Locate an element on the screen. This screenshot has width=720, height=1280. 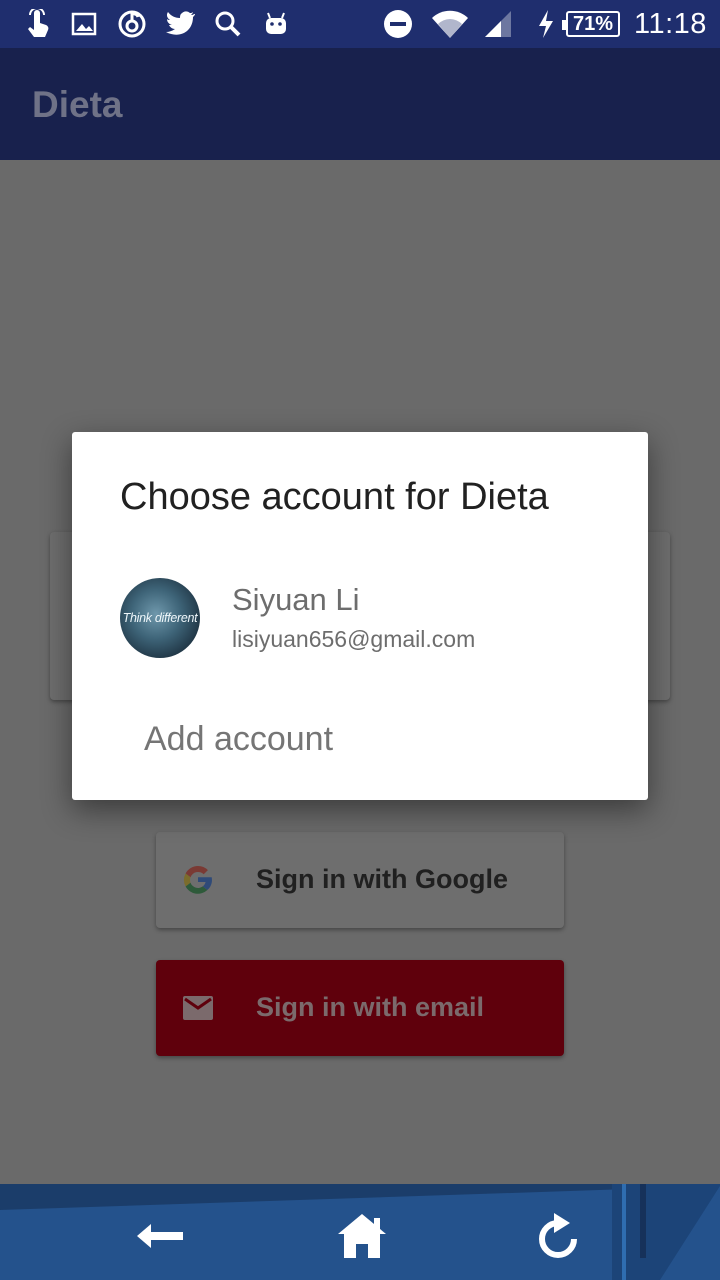
home-icon is located at coordinates (362, 1236).